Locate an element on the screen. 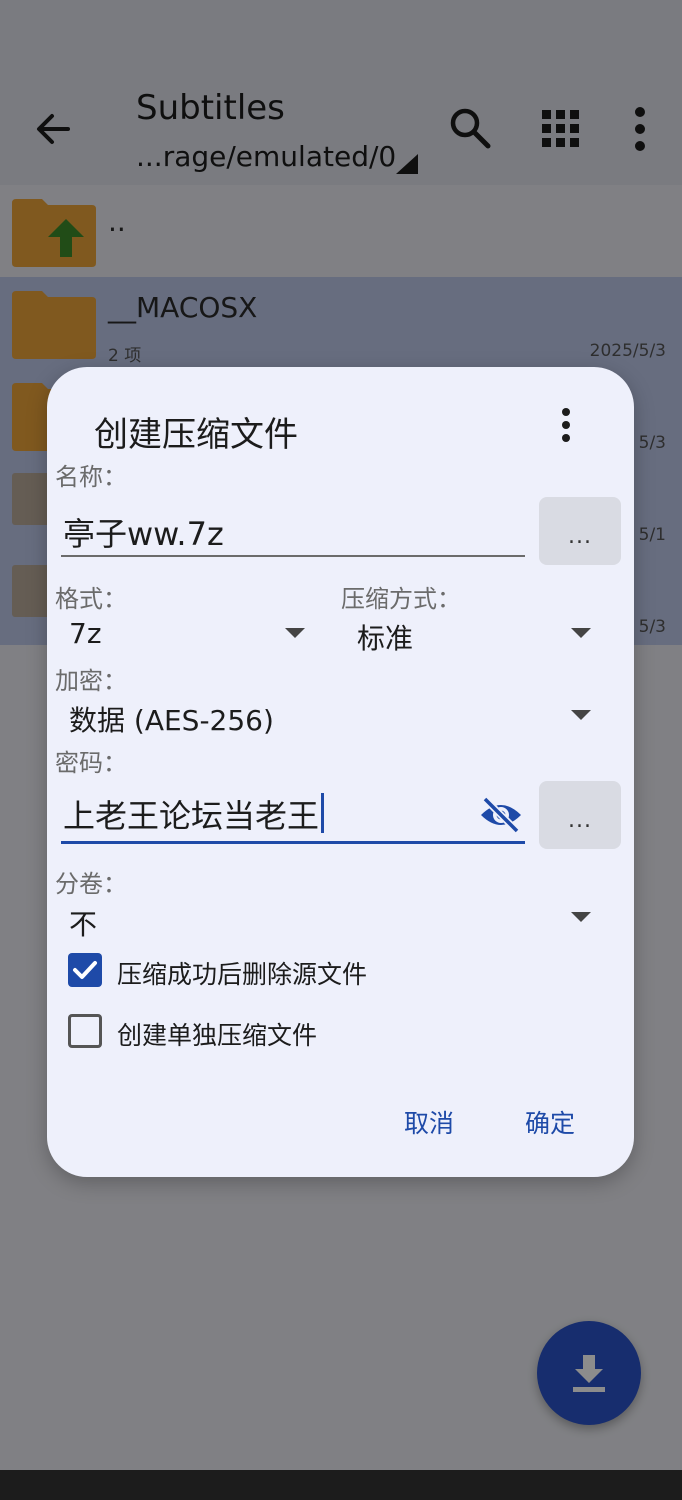  separate-archive-checkbox is located at coordinates (85, 1031).